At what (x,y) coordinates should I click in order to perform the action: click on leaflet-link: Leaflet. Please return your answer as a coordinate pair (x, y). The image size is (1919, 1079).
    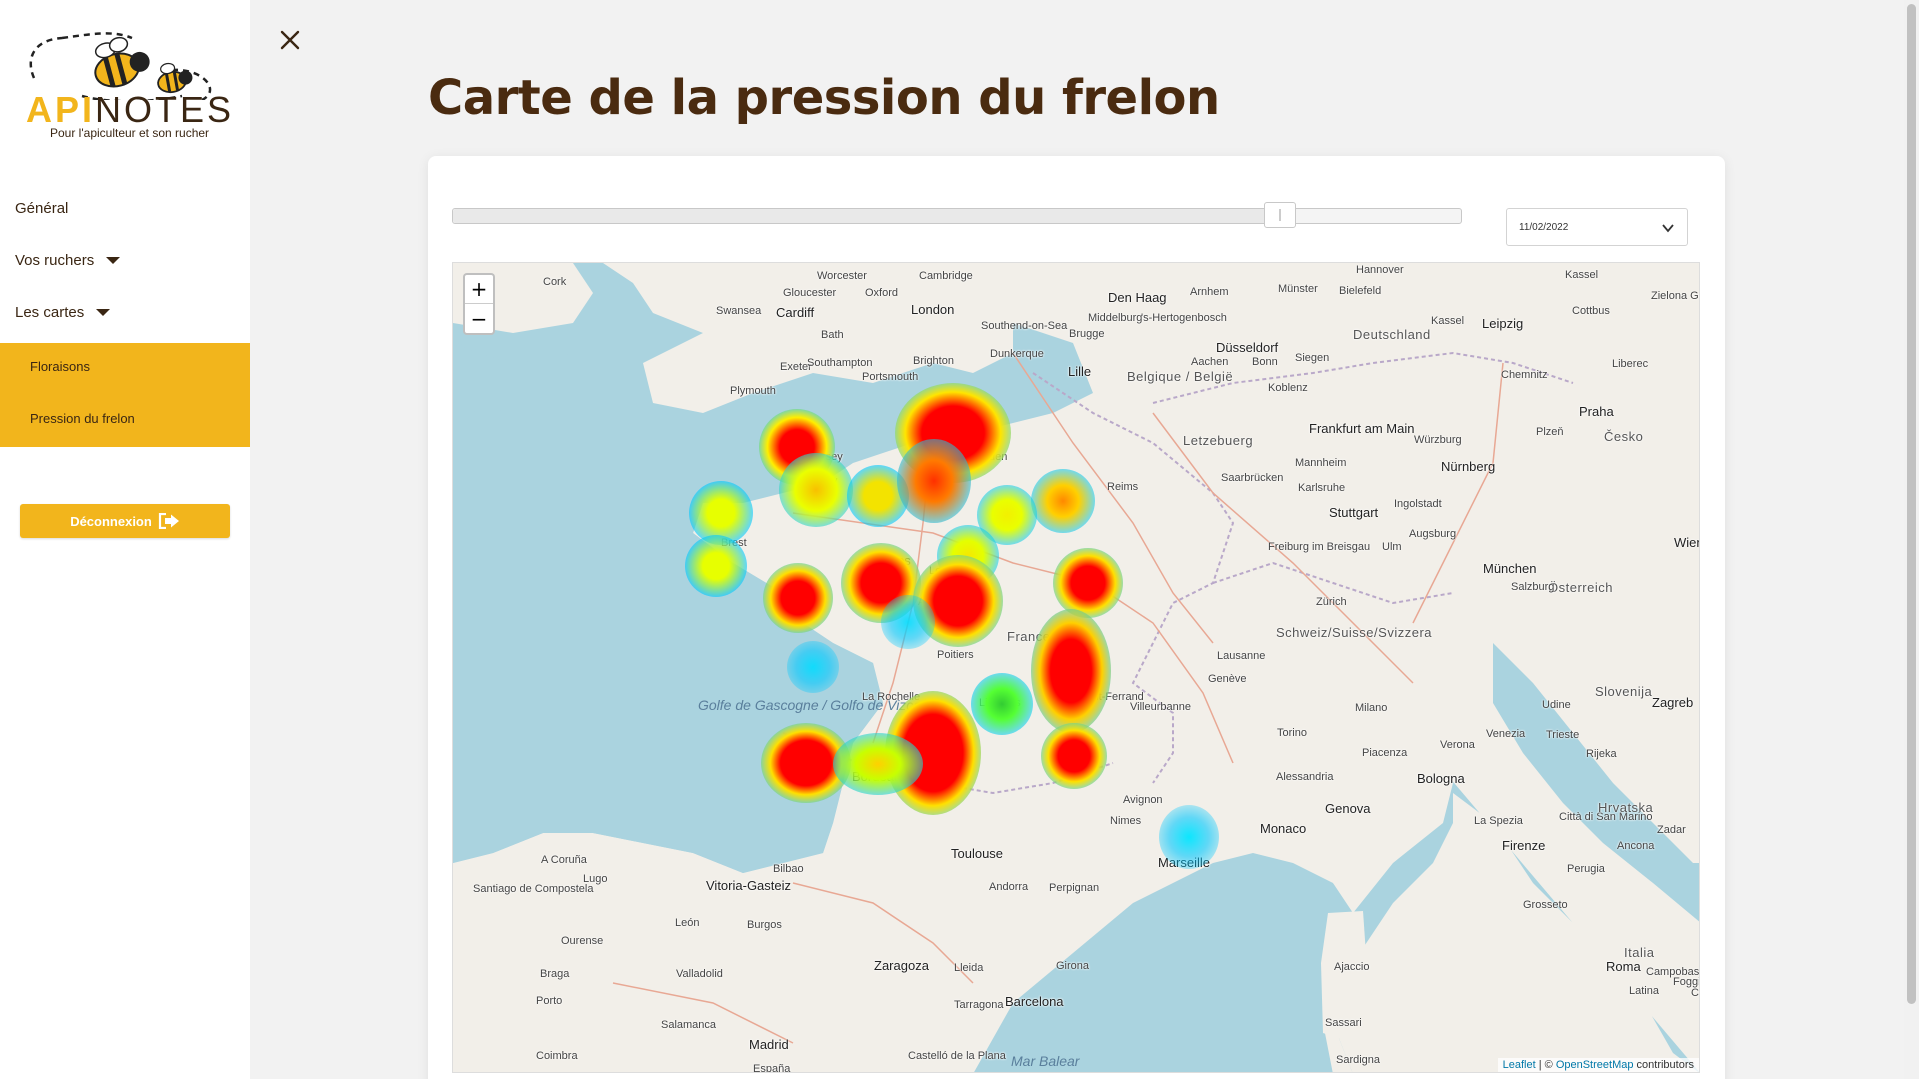
    Looking at the image, I should click on (1519, 1065).